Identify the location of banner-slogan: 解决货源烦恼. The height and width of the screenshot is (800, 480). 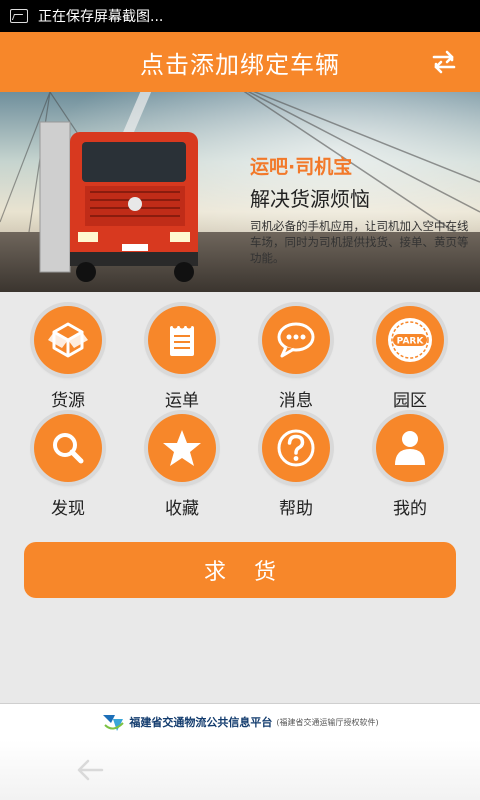
(310, 199).